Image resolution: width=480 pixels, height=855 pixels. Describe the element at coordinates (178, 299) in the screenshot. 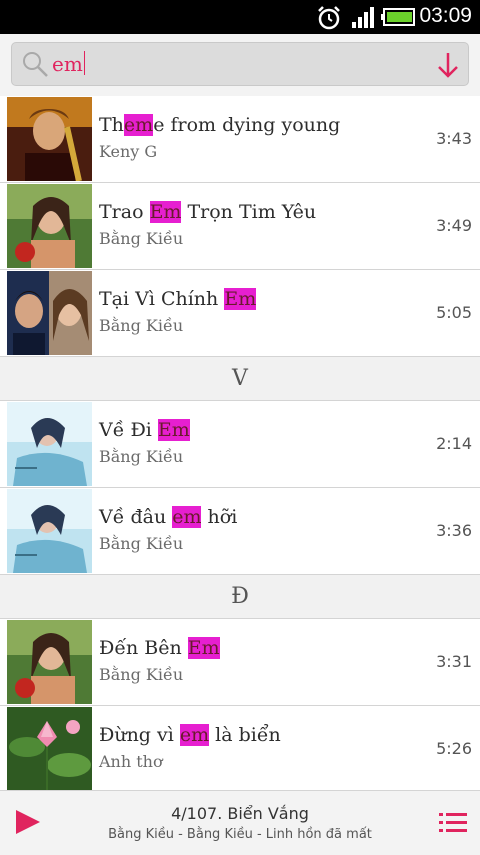

I see `song-title: Tại Vì Chính Em` at that location.